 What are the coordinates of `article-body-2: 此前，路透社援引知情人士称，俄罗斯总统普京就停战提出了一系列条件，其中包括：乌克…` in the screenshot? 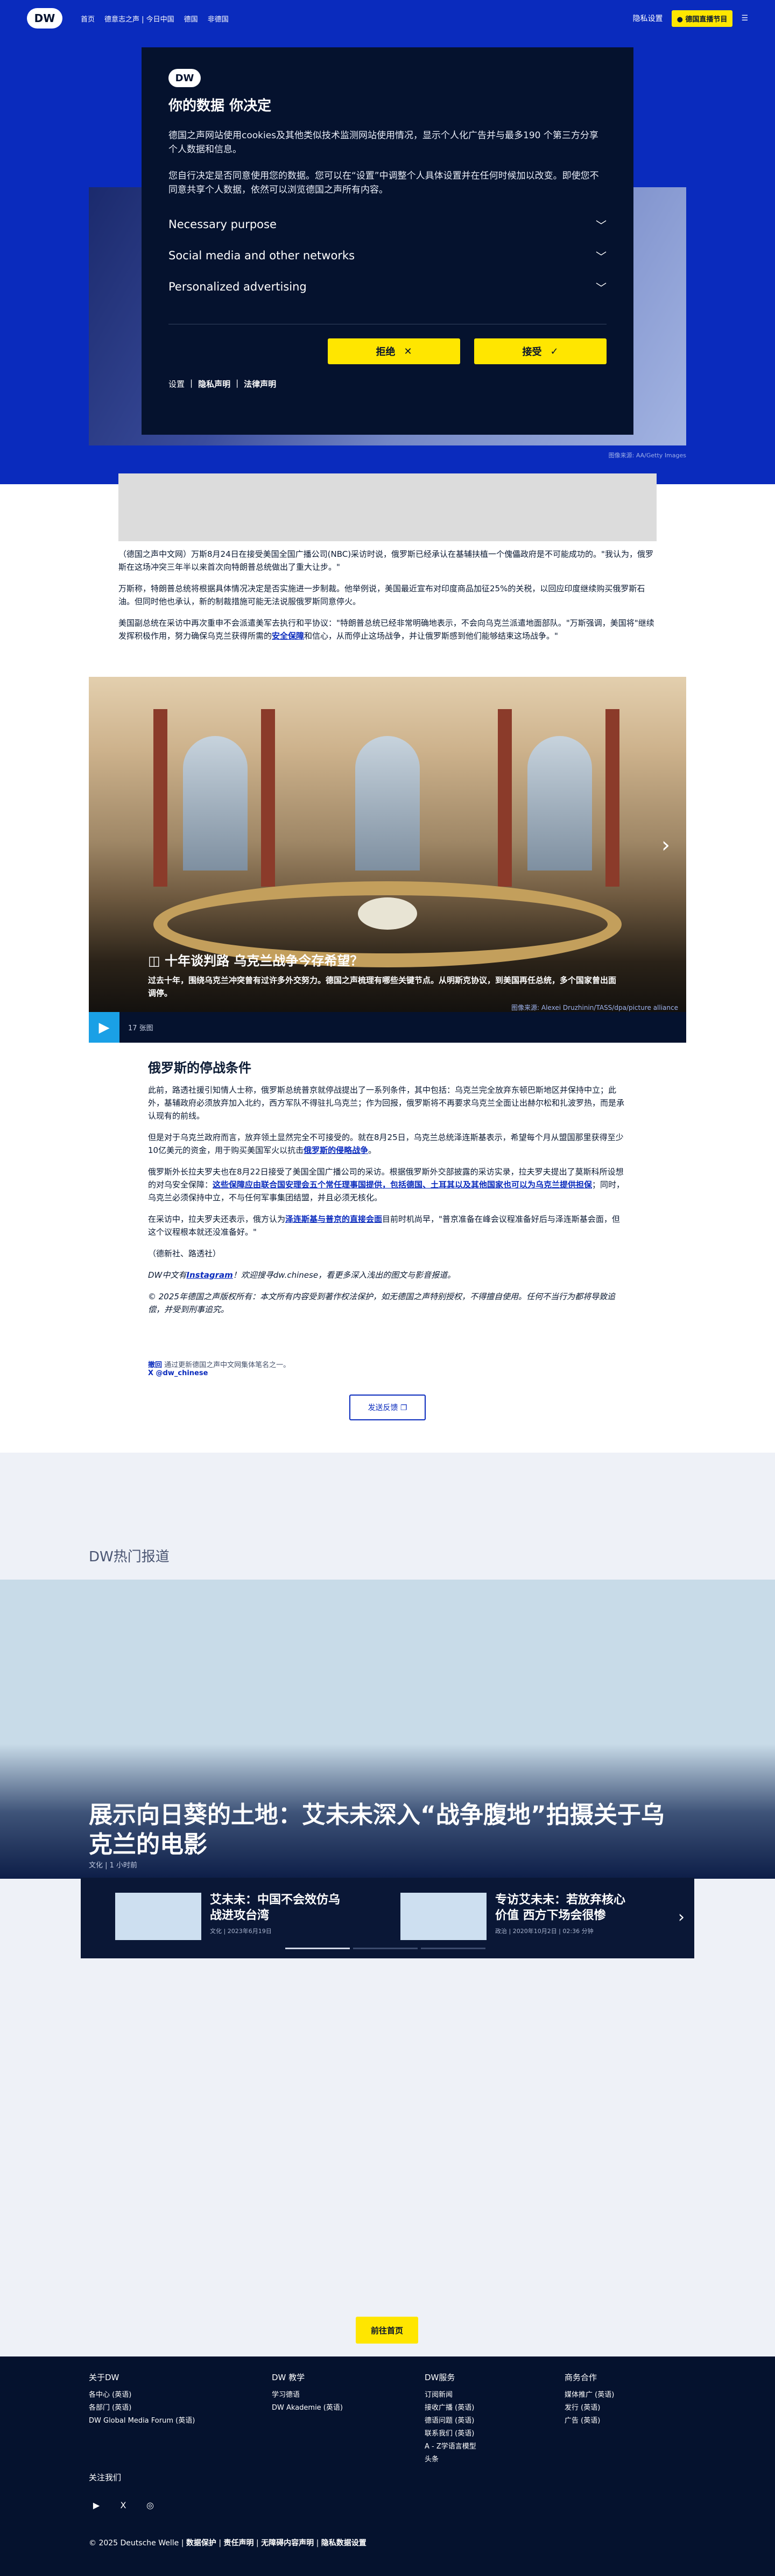 It's located at (387, 1204).